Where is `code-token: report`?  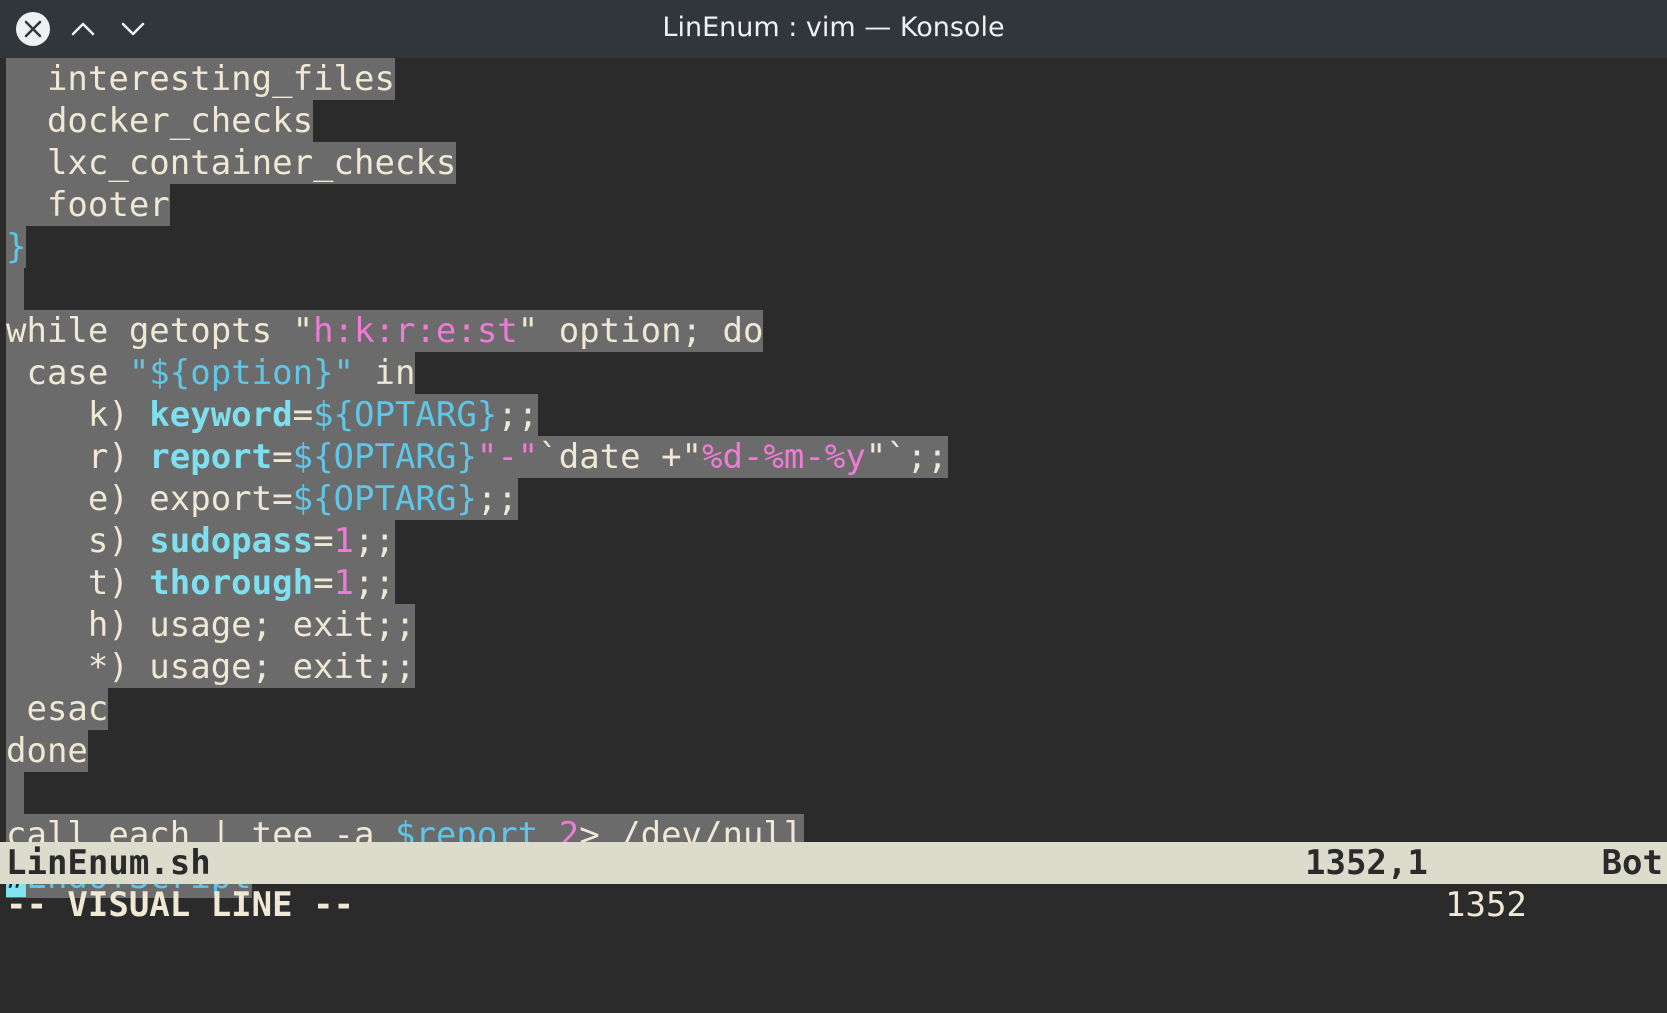
code-token: report is located at coordinates (211, 457).